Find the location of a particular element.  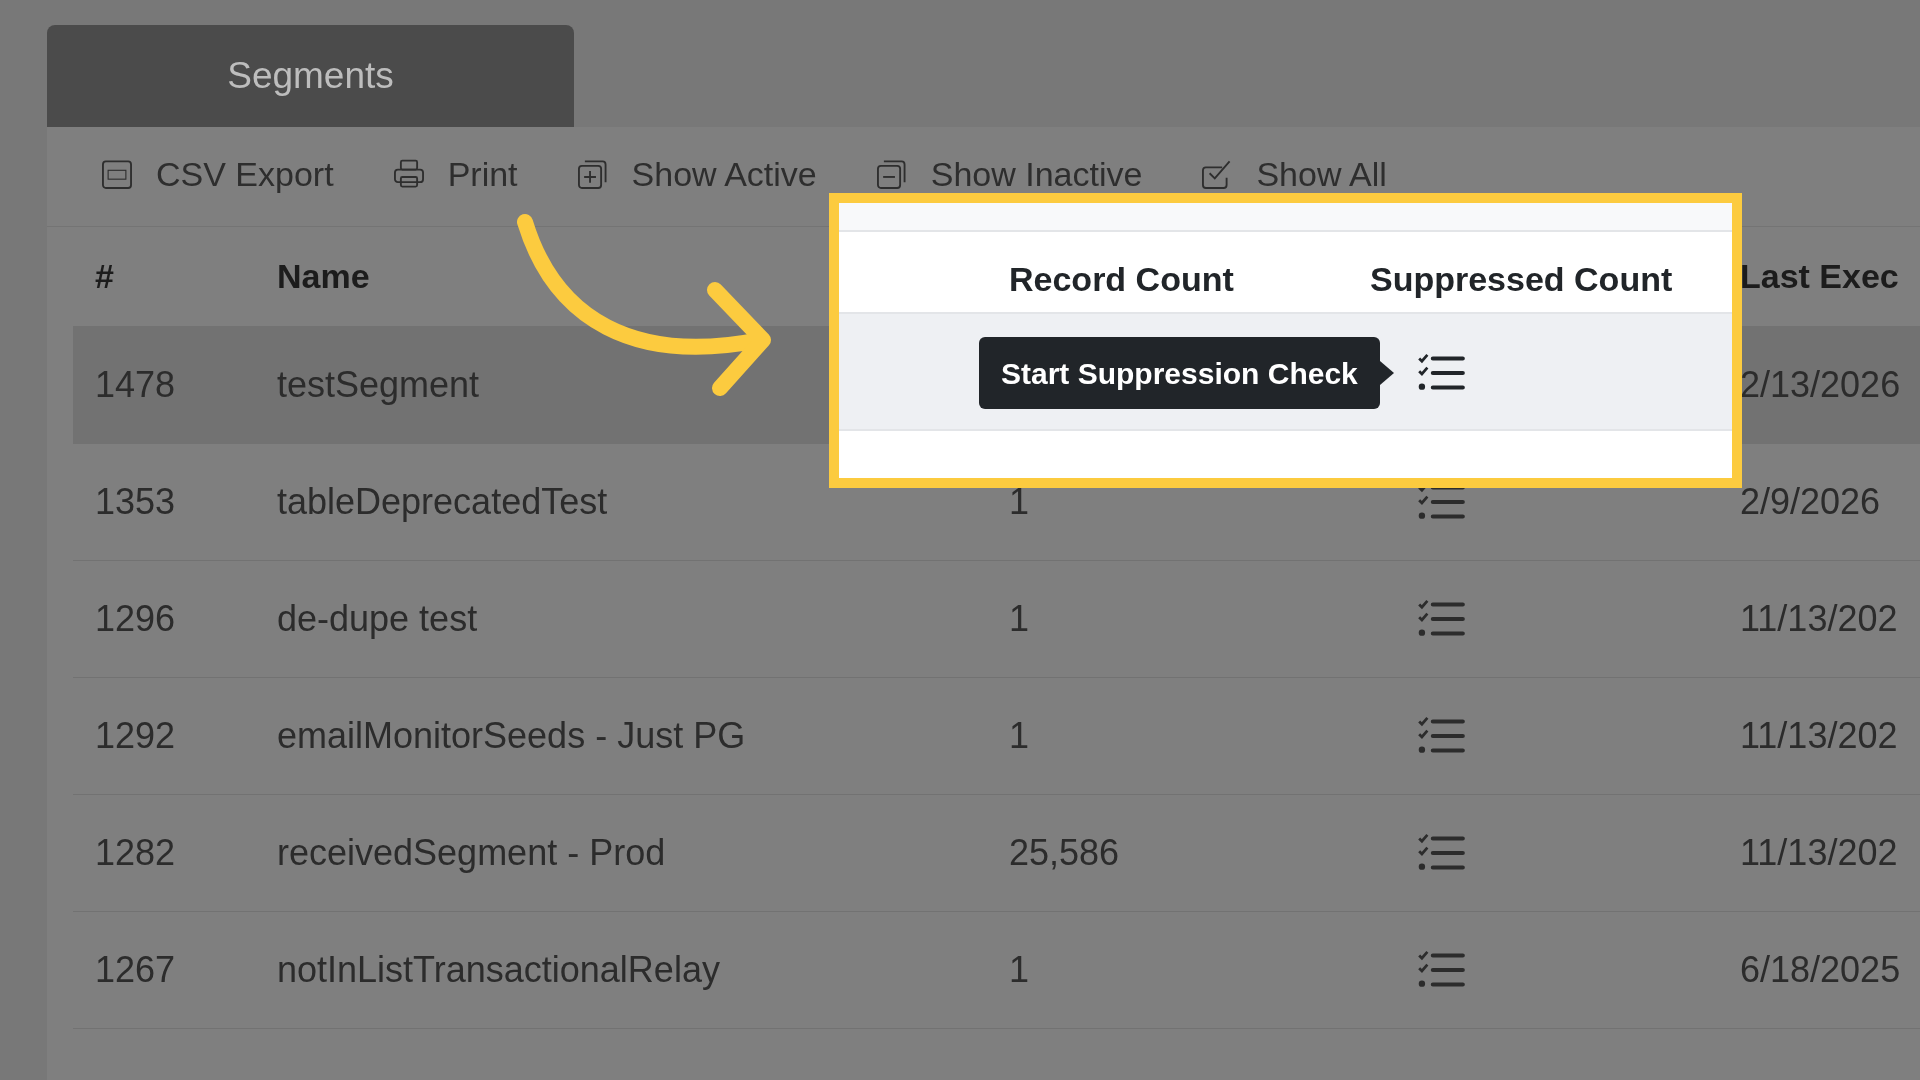

column-header: # is located at coordinates (104, 276).